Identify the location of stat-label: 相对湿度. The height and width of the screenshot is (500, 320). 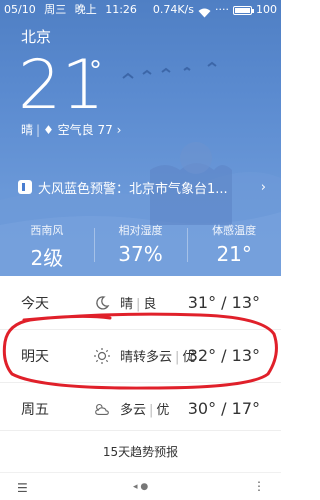
(140, 230).